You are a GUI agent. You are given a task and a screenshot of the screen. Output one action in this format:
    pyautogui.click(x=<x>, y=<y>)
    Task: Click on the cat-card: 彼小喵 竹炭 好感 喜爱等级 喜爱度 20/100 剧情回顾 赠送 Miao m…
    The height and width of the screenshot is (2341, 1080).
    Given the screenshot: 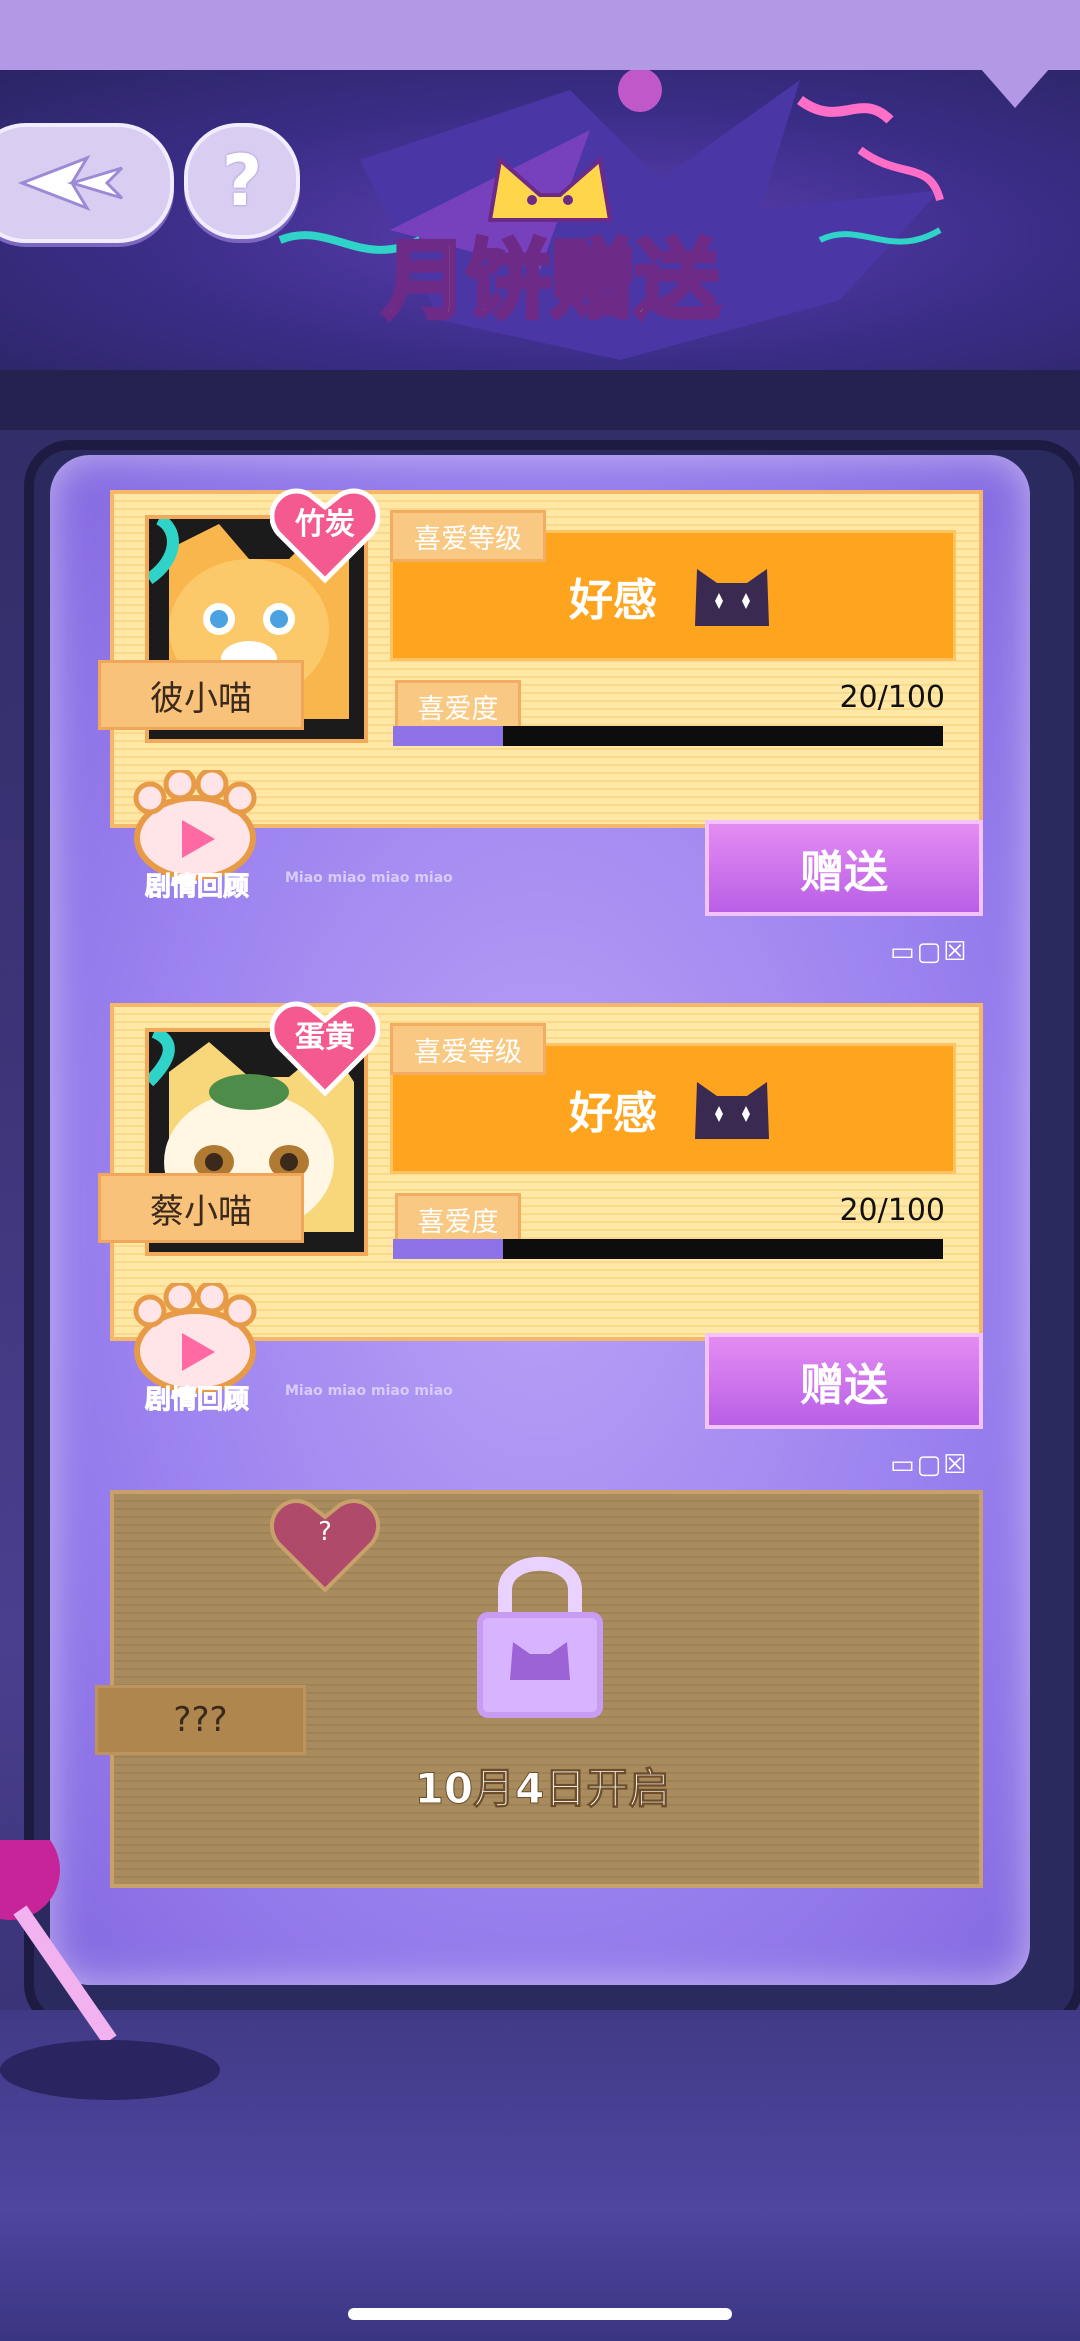 What is the action you would take?
    pyautogui.click(x=540, y=702)
    